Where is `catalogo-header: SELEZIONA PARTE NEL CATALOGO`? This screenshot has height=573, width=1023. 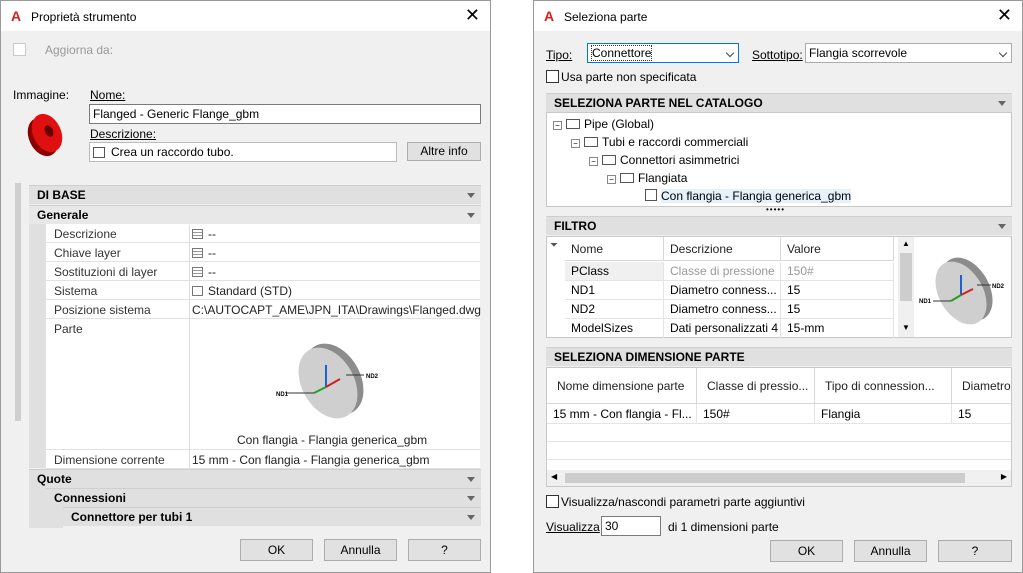
catalogo-header: SELEZIONA PARTE NEL CATALOGO is located at coordinates (779, 102).